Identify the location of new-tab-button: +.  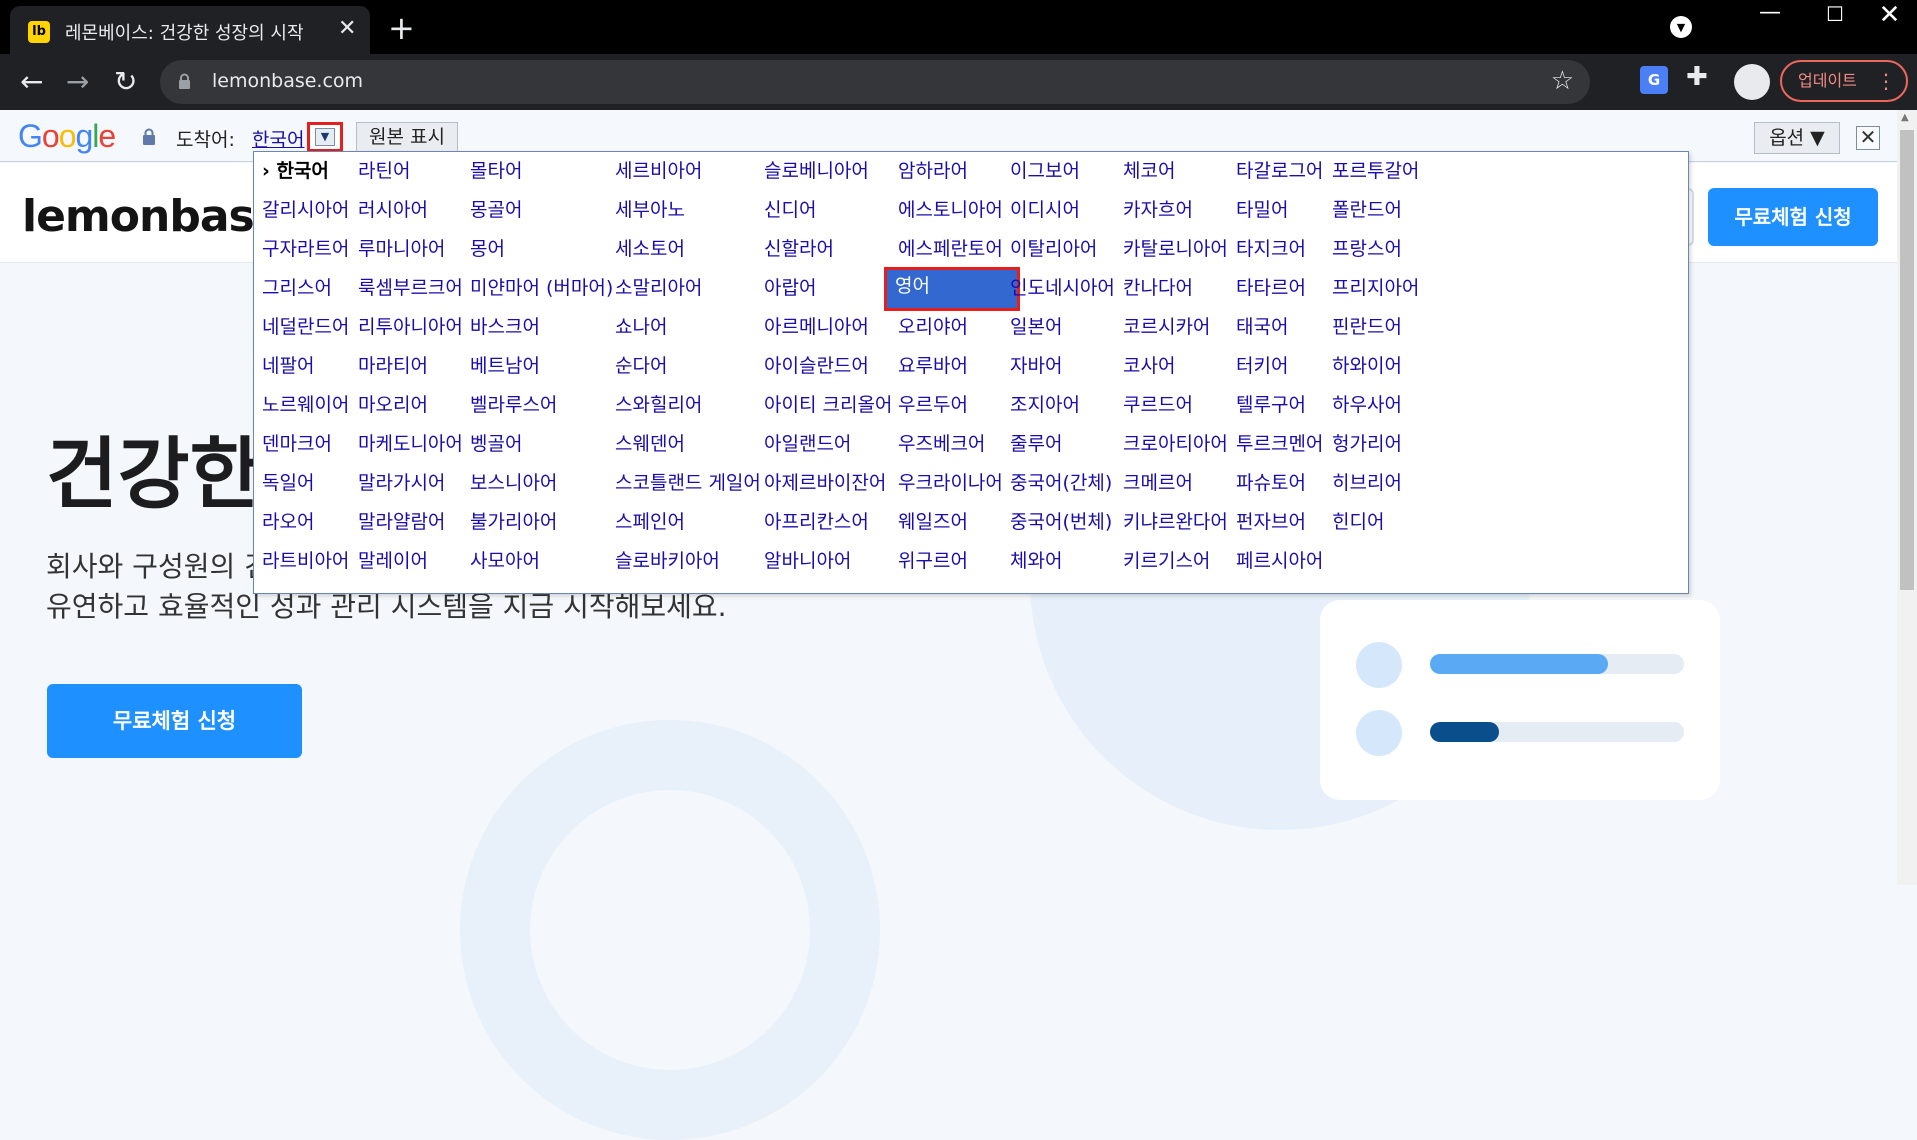
(401, 28).